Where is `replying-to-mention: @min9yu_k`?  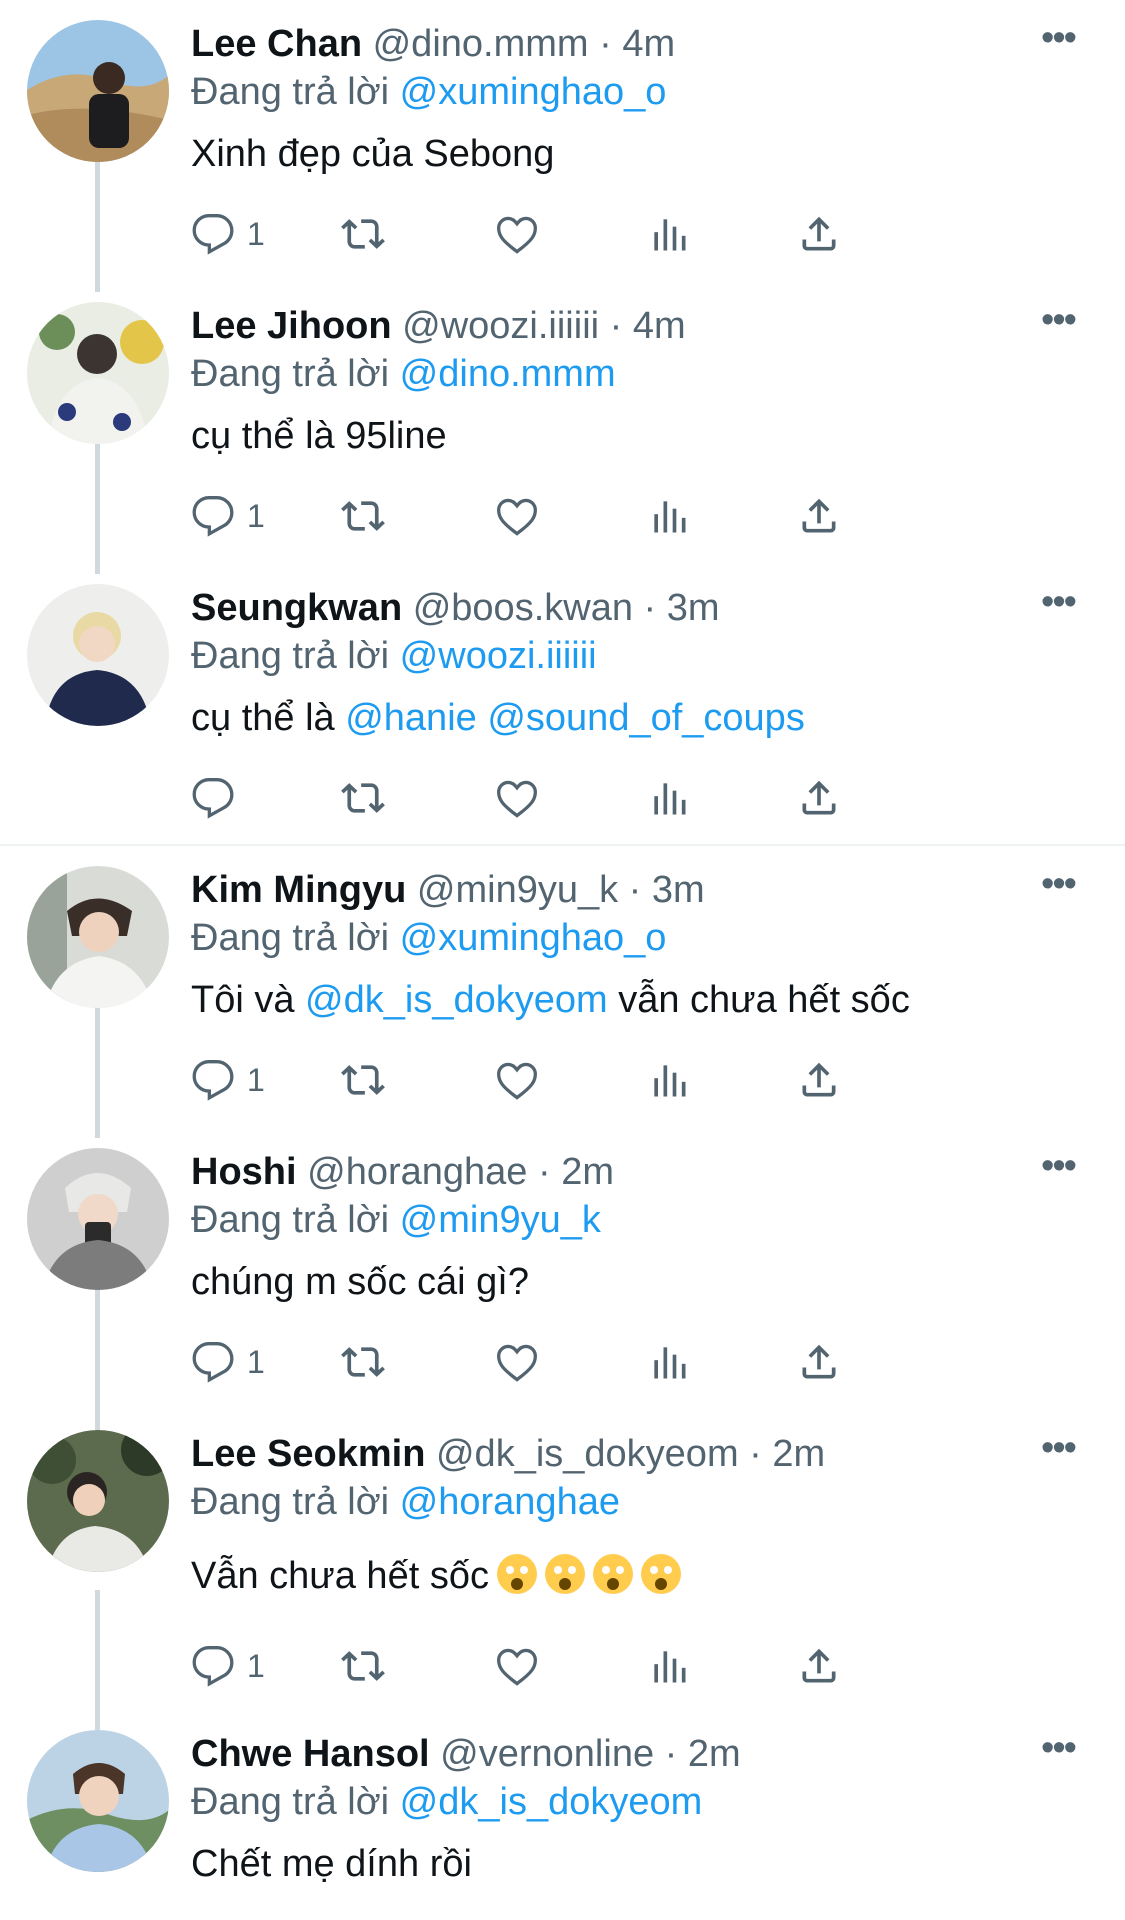
replying-to-mention: @min9yu_k is located at coordinates (500, 1220).